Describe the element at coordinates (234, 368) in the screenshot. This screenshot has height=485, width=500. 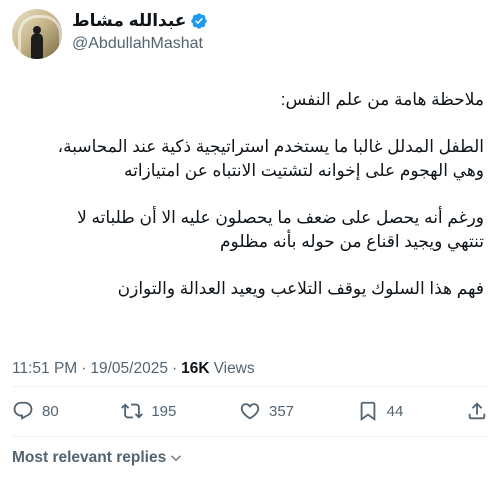
I see `views-label: Views` at that location.